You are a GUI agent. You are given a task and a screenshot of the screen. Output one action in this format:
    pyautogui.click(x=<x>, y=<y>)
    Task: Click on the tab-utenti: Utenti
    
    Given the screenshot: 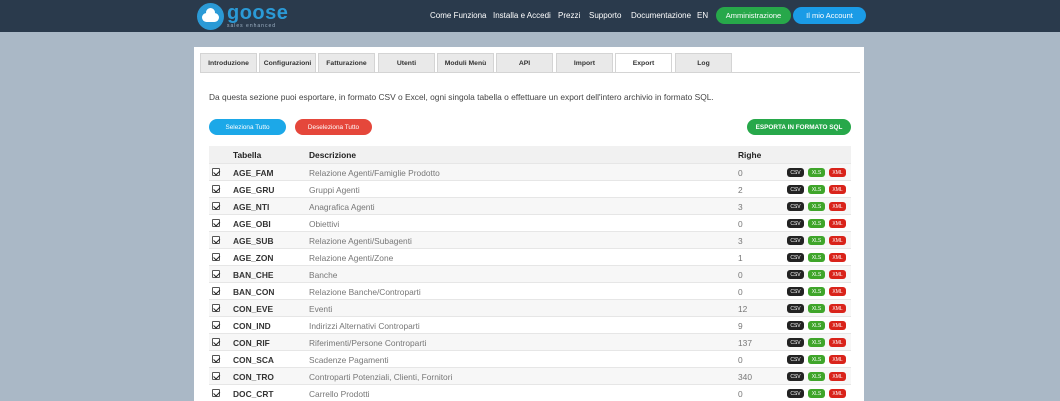 What is the action you would take?
    pyautogui.click(x=406, y=63)
    